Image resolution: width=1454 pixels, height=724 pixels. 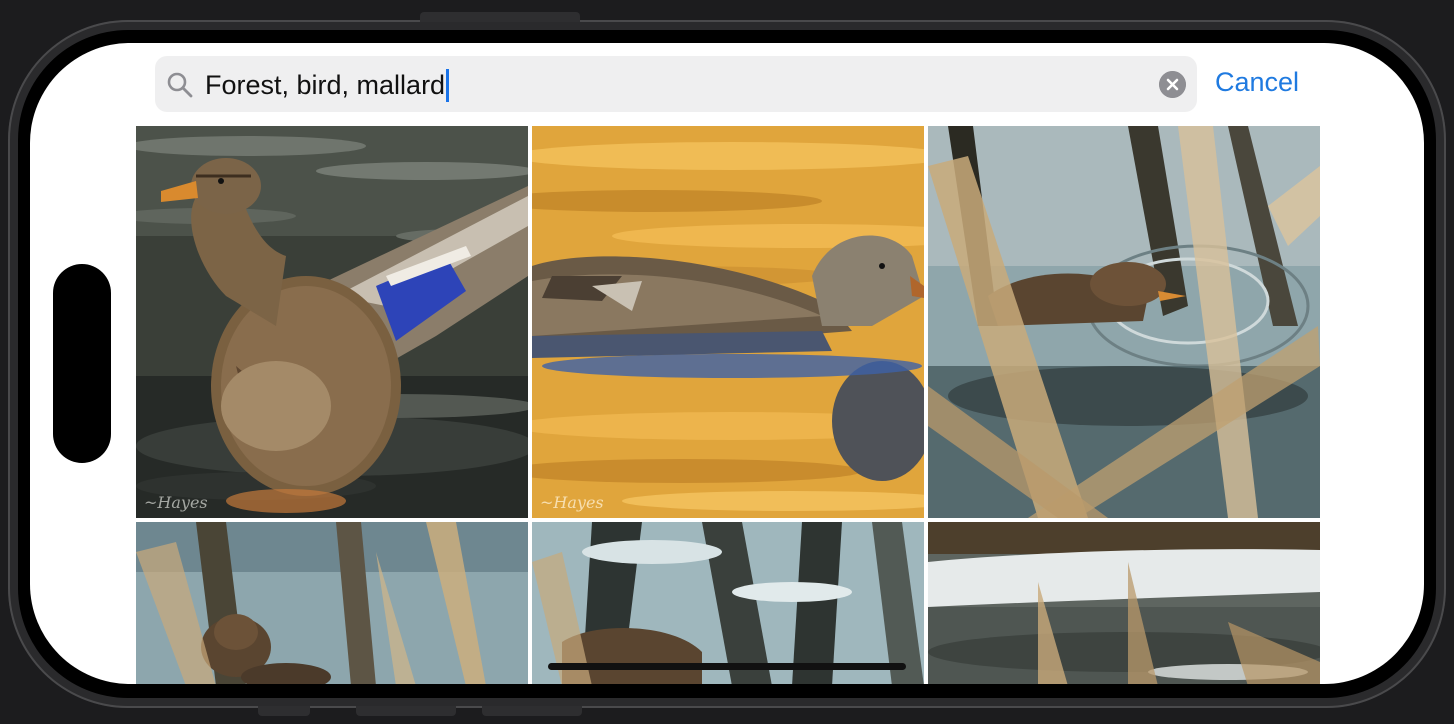 I want to click on pond-photo, so click(x=1124, y=603).